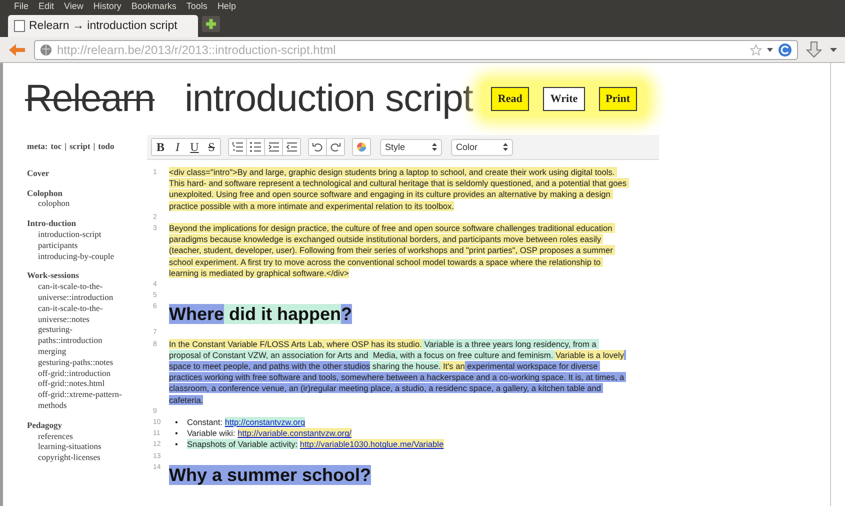  Describe the element at coordinates (90, 99) in the screenshot. I see `site-logo: Relearn` at that location.